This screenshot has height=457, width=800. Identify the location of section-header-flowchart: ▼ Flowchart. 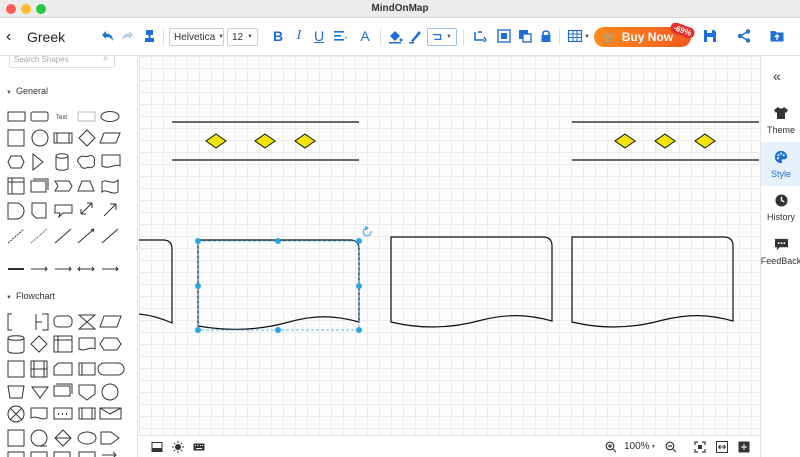
(30, 296).